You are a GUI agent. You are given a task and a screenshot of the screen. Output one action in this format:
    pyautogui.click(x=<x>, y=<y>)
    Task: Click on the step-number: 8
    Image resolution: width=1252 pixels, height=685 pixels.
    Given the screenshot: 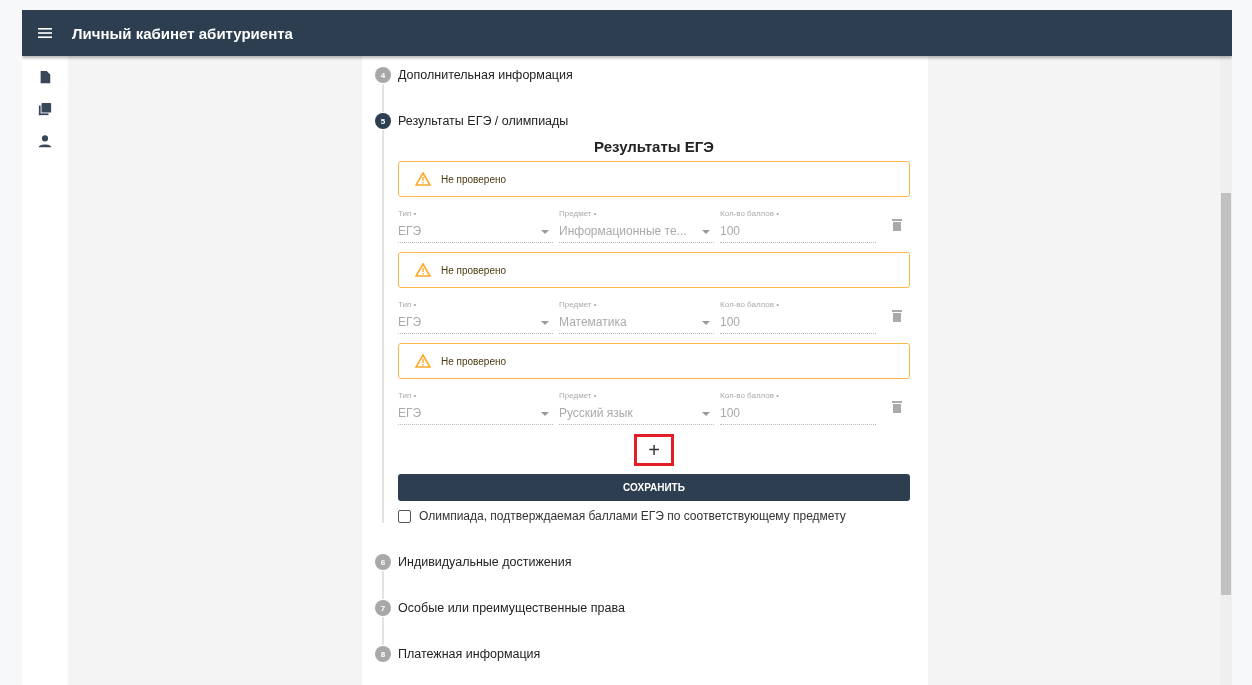 What is the action you would take?
    pyautogui.click(x=383, y=654)
    